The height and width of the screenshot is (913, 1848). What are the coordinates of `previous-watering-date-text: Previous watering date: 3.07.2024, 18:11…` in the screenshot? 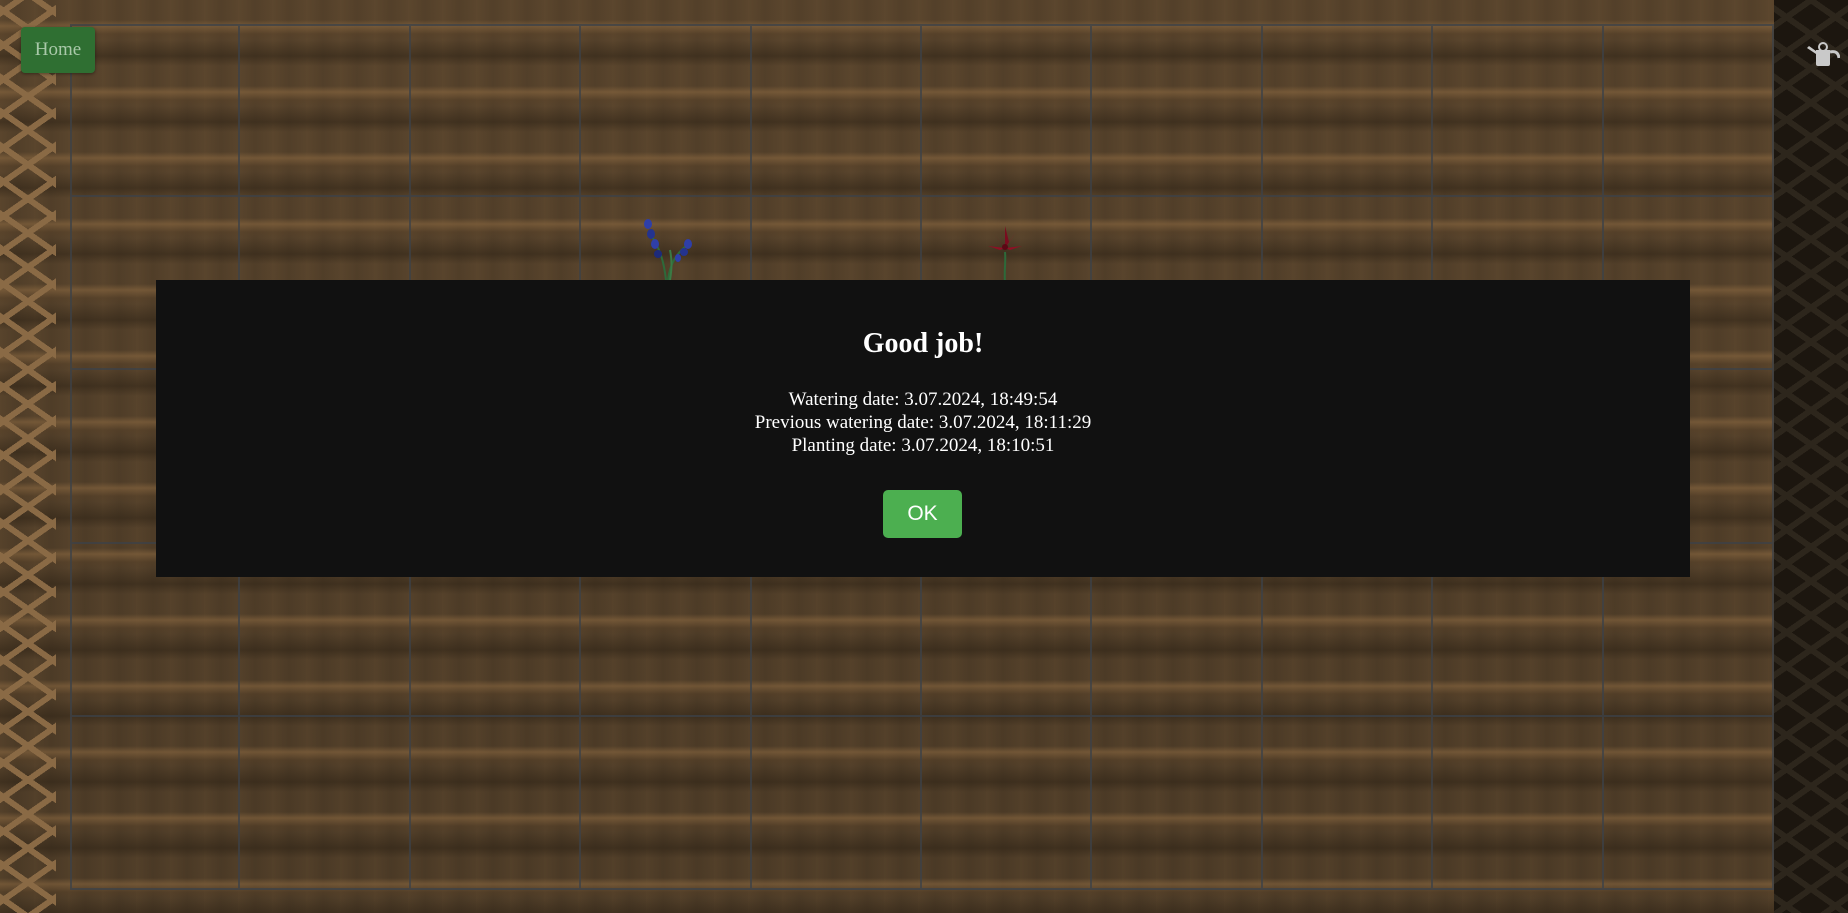 It's located at (923, 422).